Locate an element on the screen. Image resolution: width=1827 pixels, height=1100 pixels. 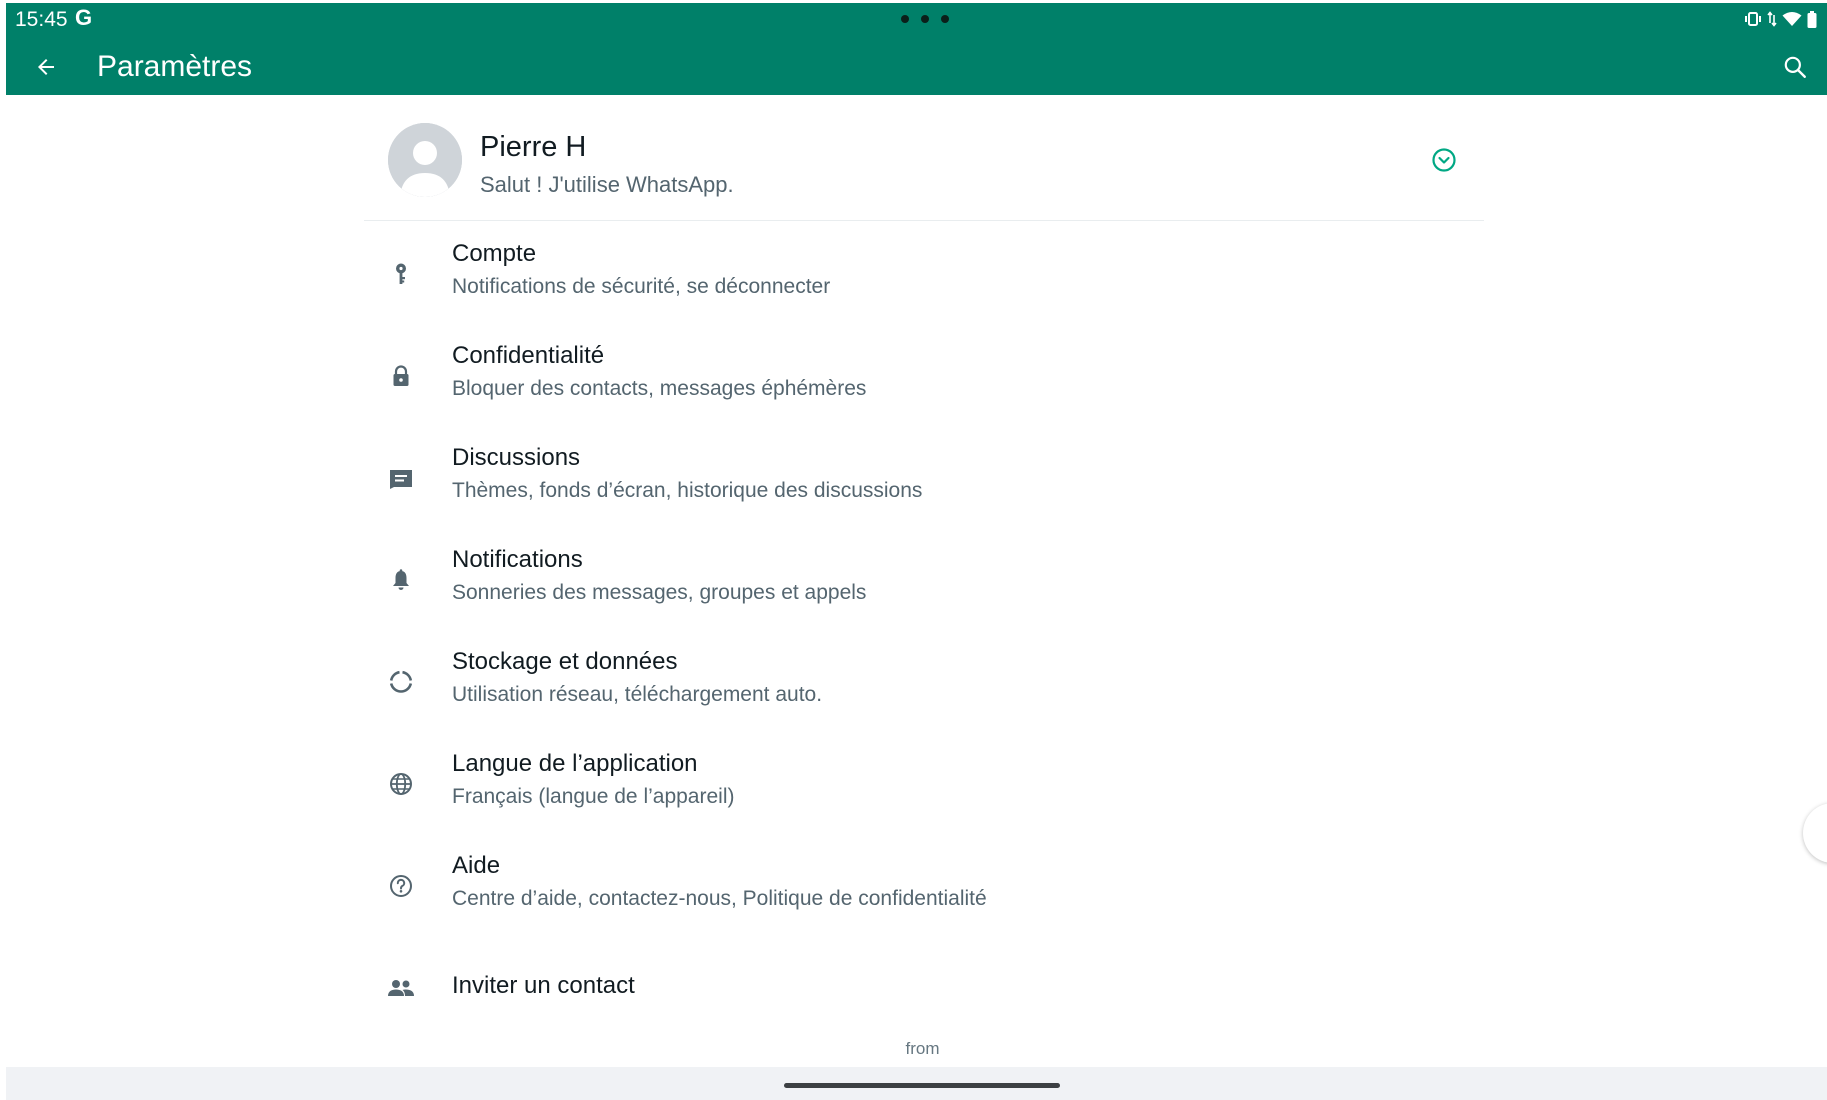
globe-icon is located at coordinates (401, 784).